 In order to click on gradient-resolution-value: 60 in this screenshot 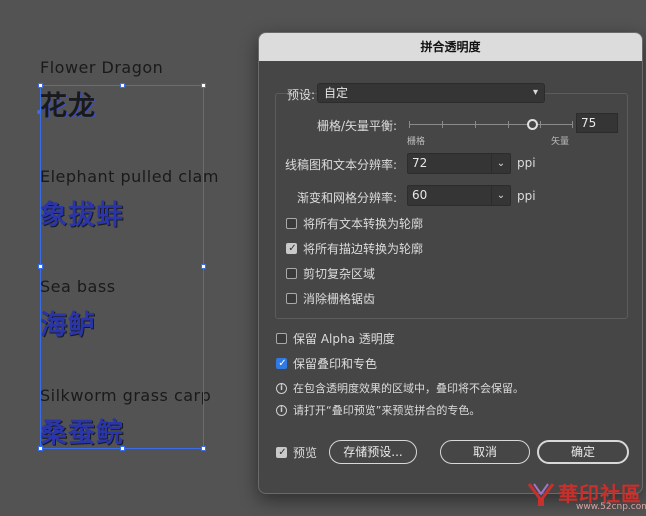, I will do `click(420, 195)`.